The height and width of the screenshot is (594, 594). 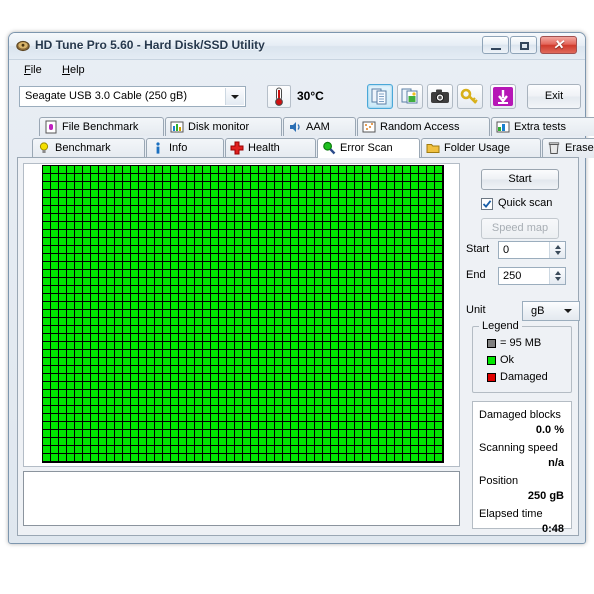 I want to click on device-select: Seagate USB 3.0 Cable (250 gB), so click(x=132, y=96).